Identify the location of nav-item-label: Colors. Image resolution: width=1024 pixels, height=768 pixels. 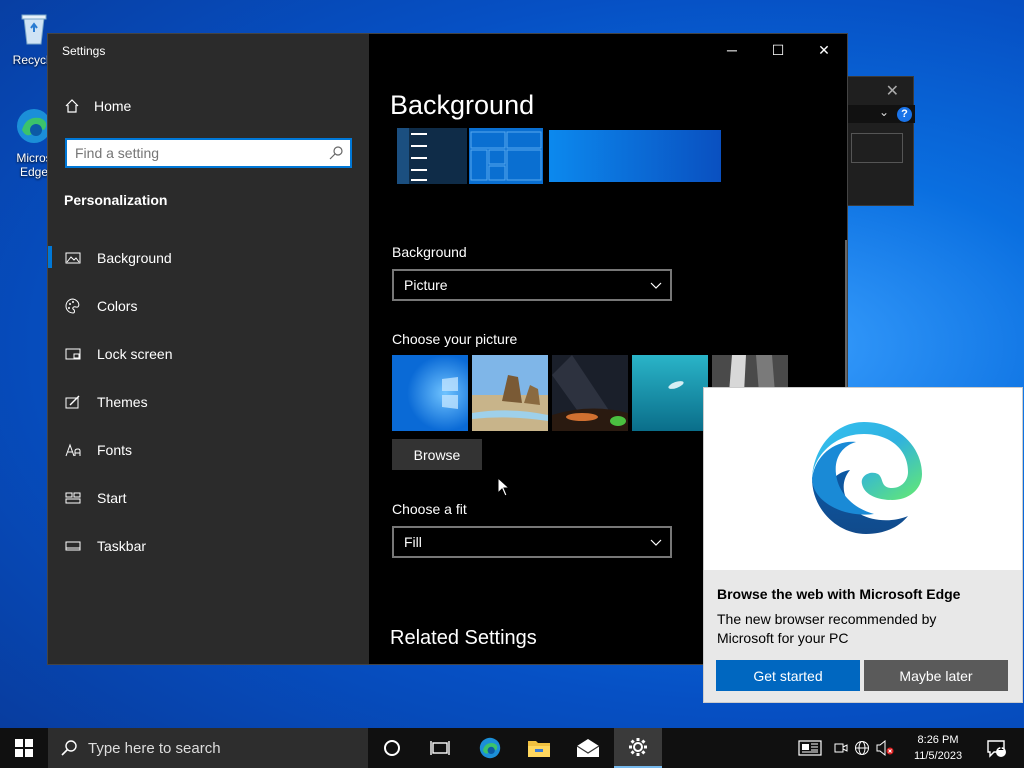
(117, 306).